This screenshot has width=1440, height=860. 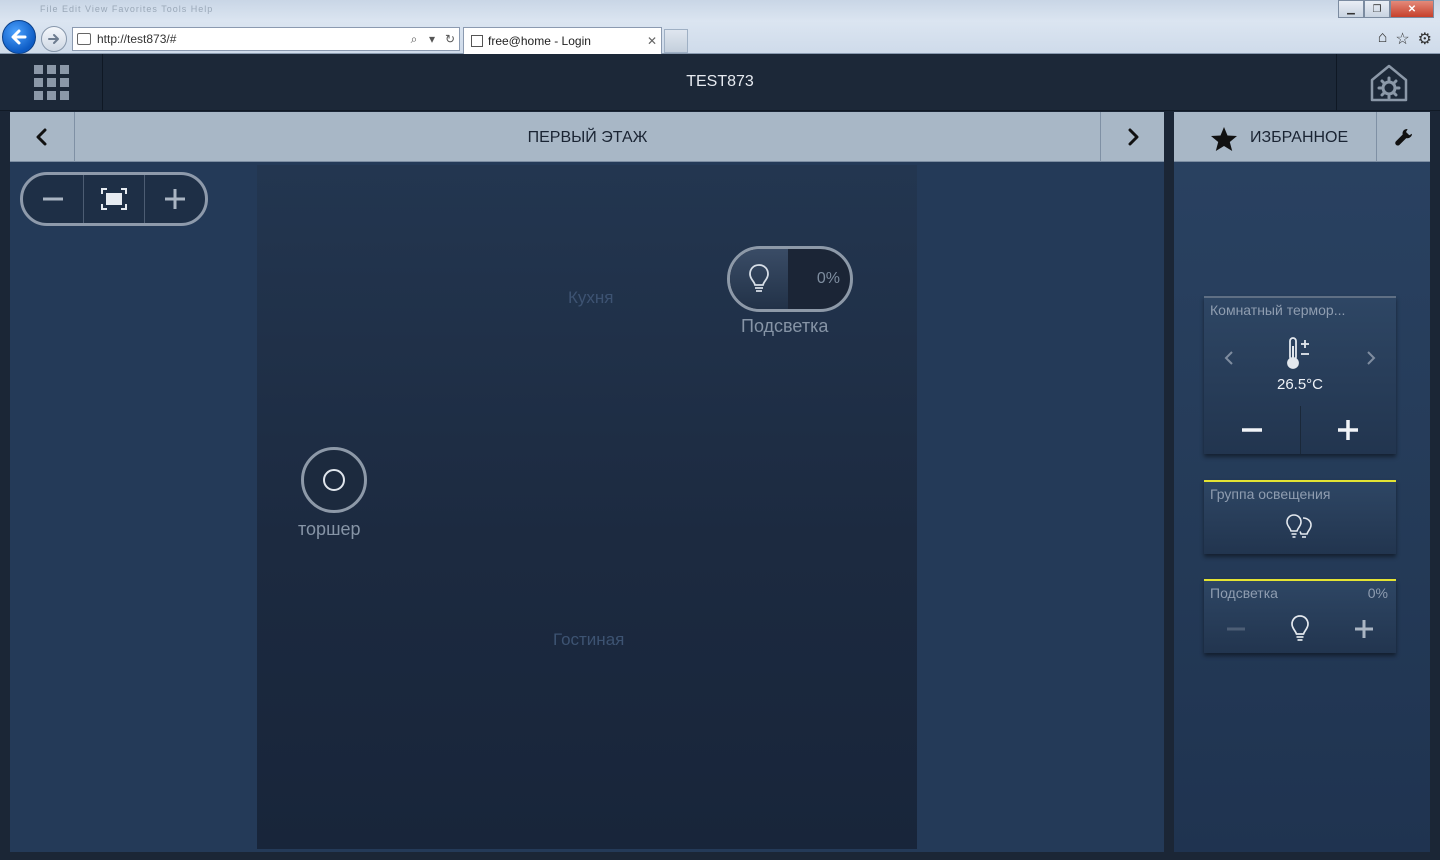 I want to click on favorites-edit-button, so click(x=1403, y=137).